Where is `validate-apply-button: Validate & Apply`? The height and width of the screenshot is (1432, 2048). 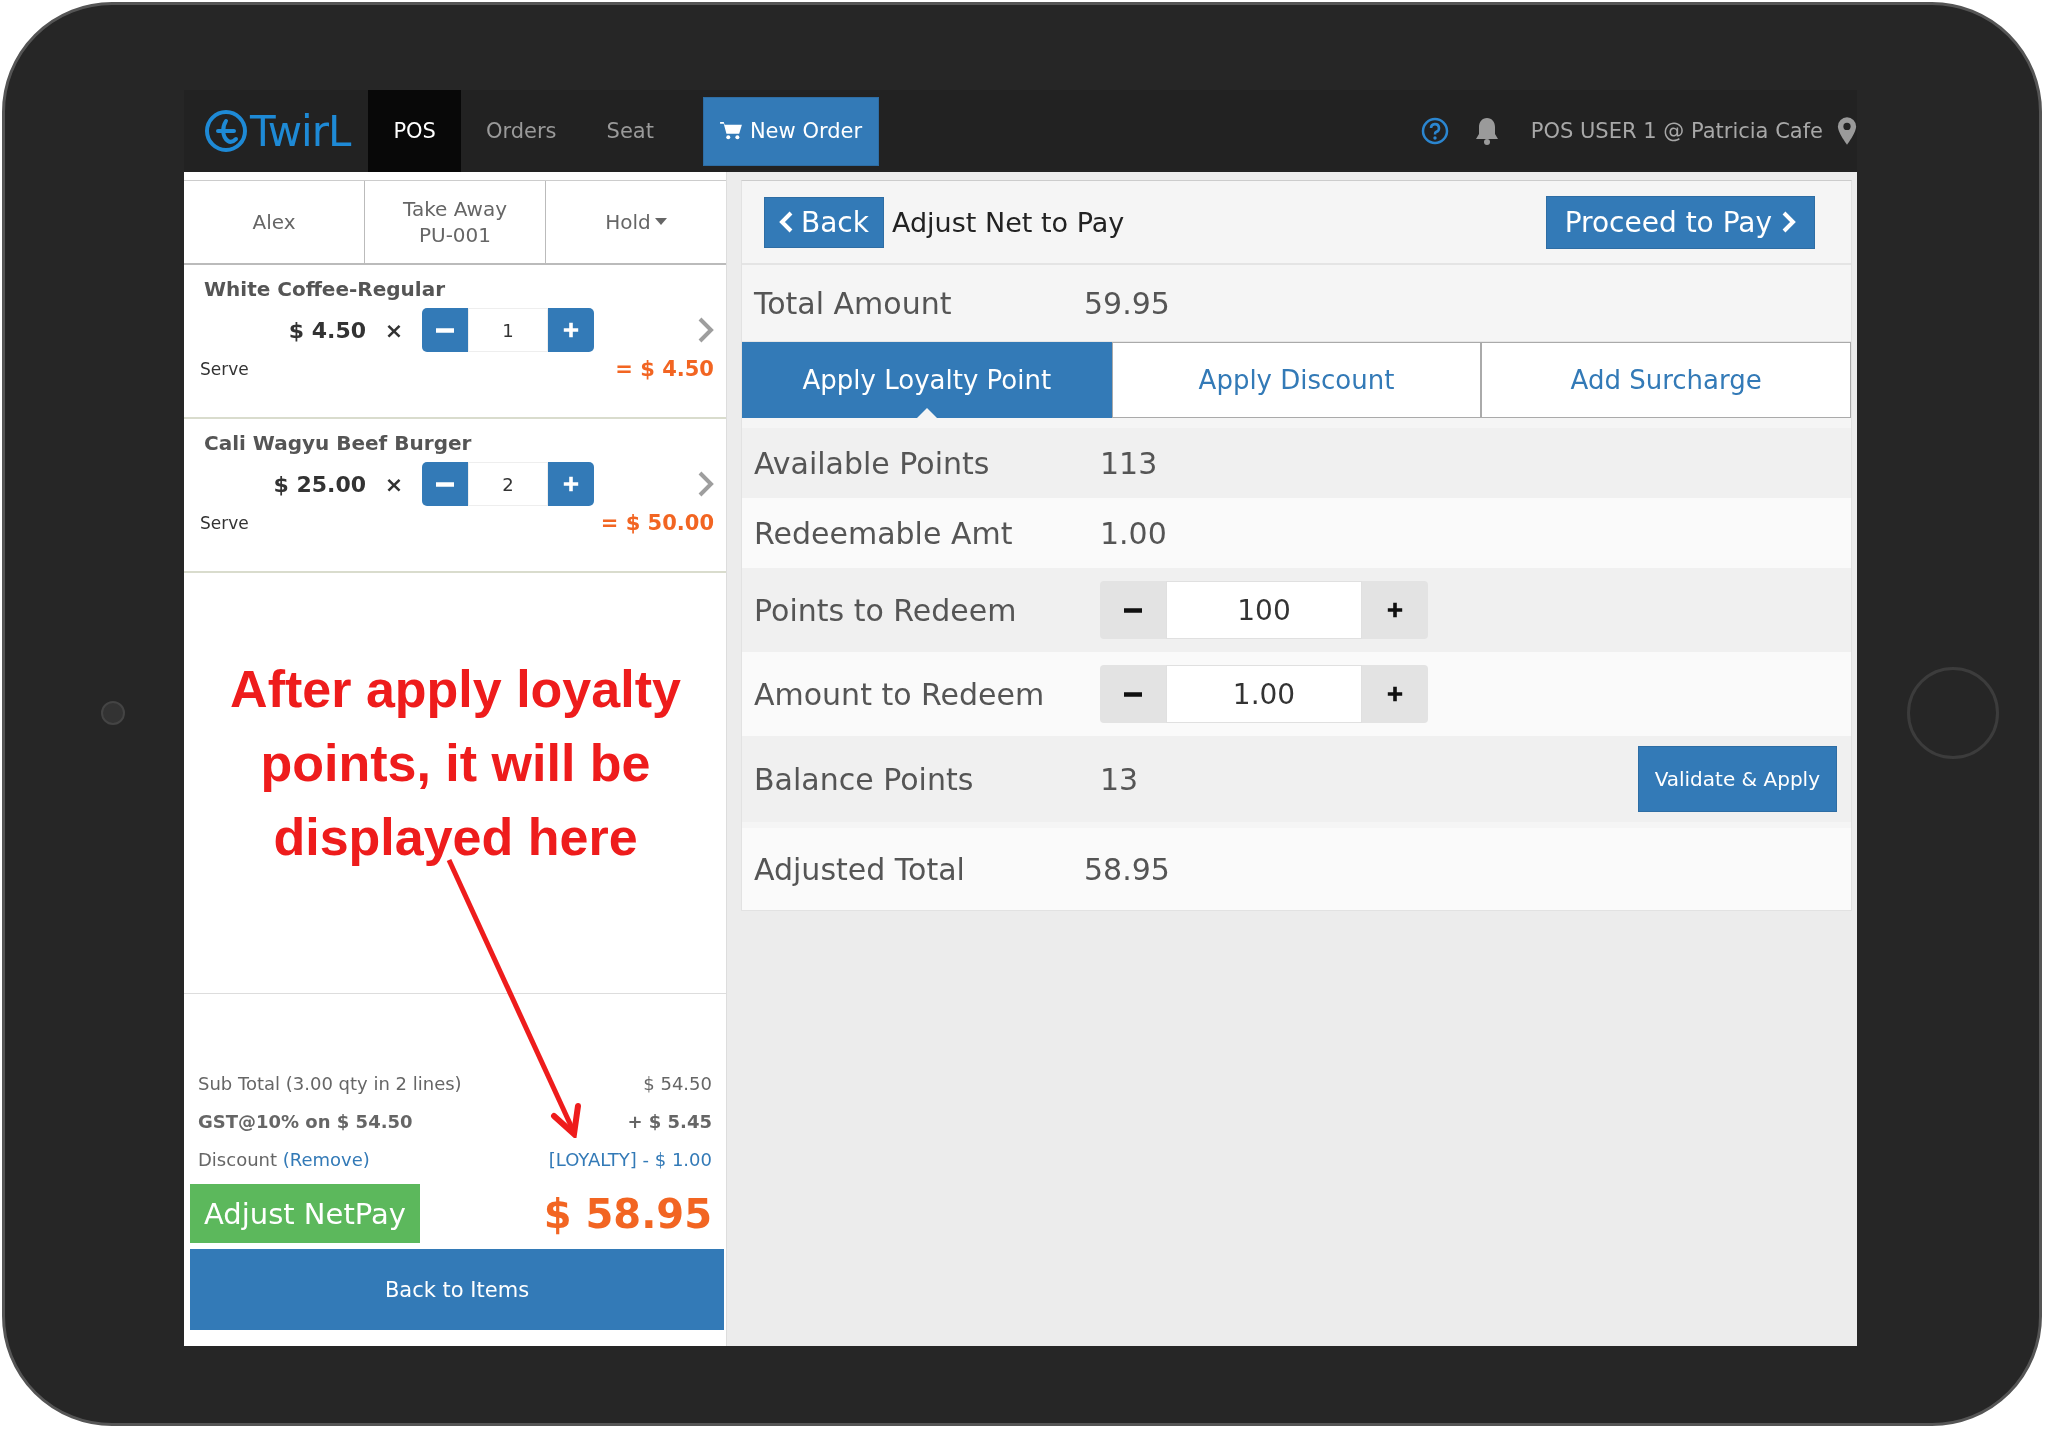
validate-apply-button: Validate & Apply is located at coordinates (1737, 779).